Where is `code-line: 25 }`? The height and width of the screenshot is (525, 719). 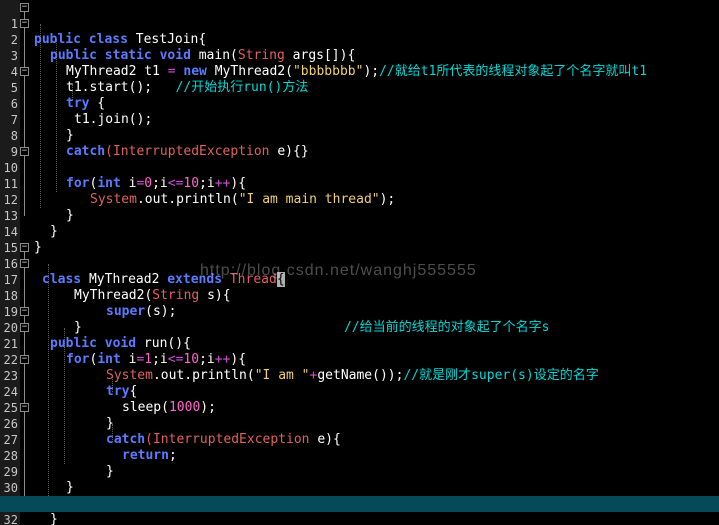
code-line: 25 } is located at coordinates (359, 407).